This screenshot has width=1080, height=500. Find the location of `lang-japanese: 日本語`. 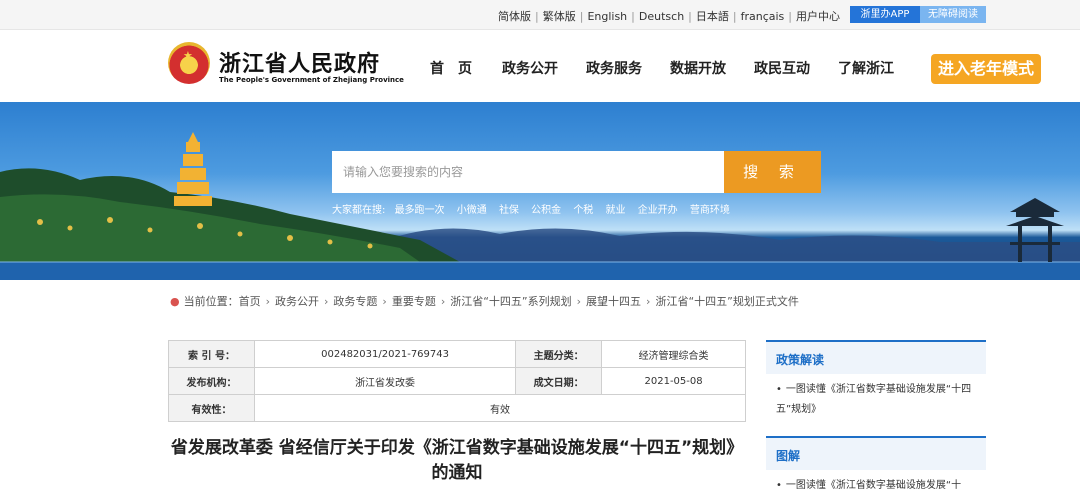

lang-japanese: 日本語 is located at coordinates (712, 16).